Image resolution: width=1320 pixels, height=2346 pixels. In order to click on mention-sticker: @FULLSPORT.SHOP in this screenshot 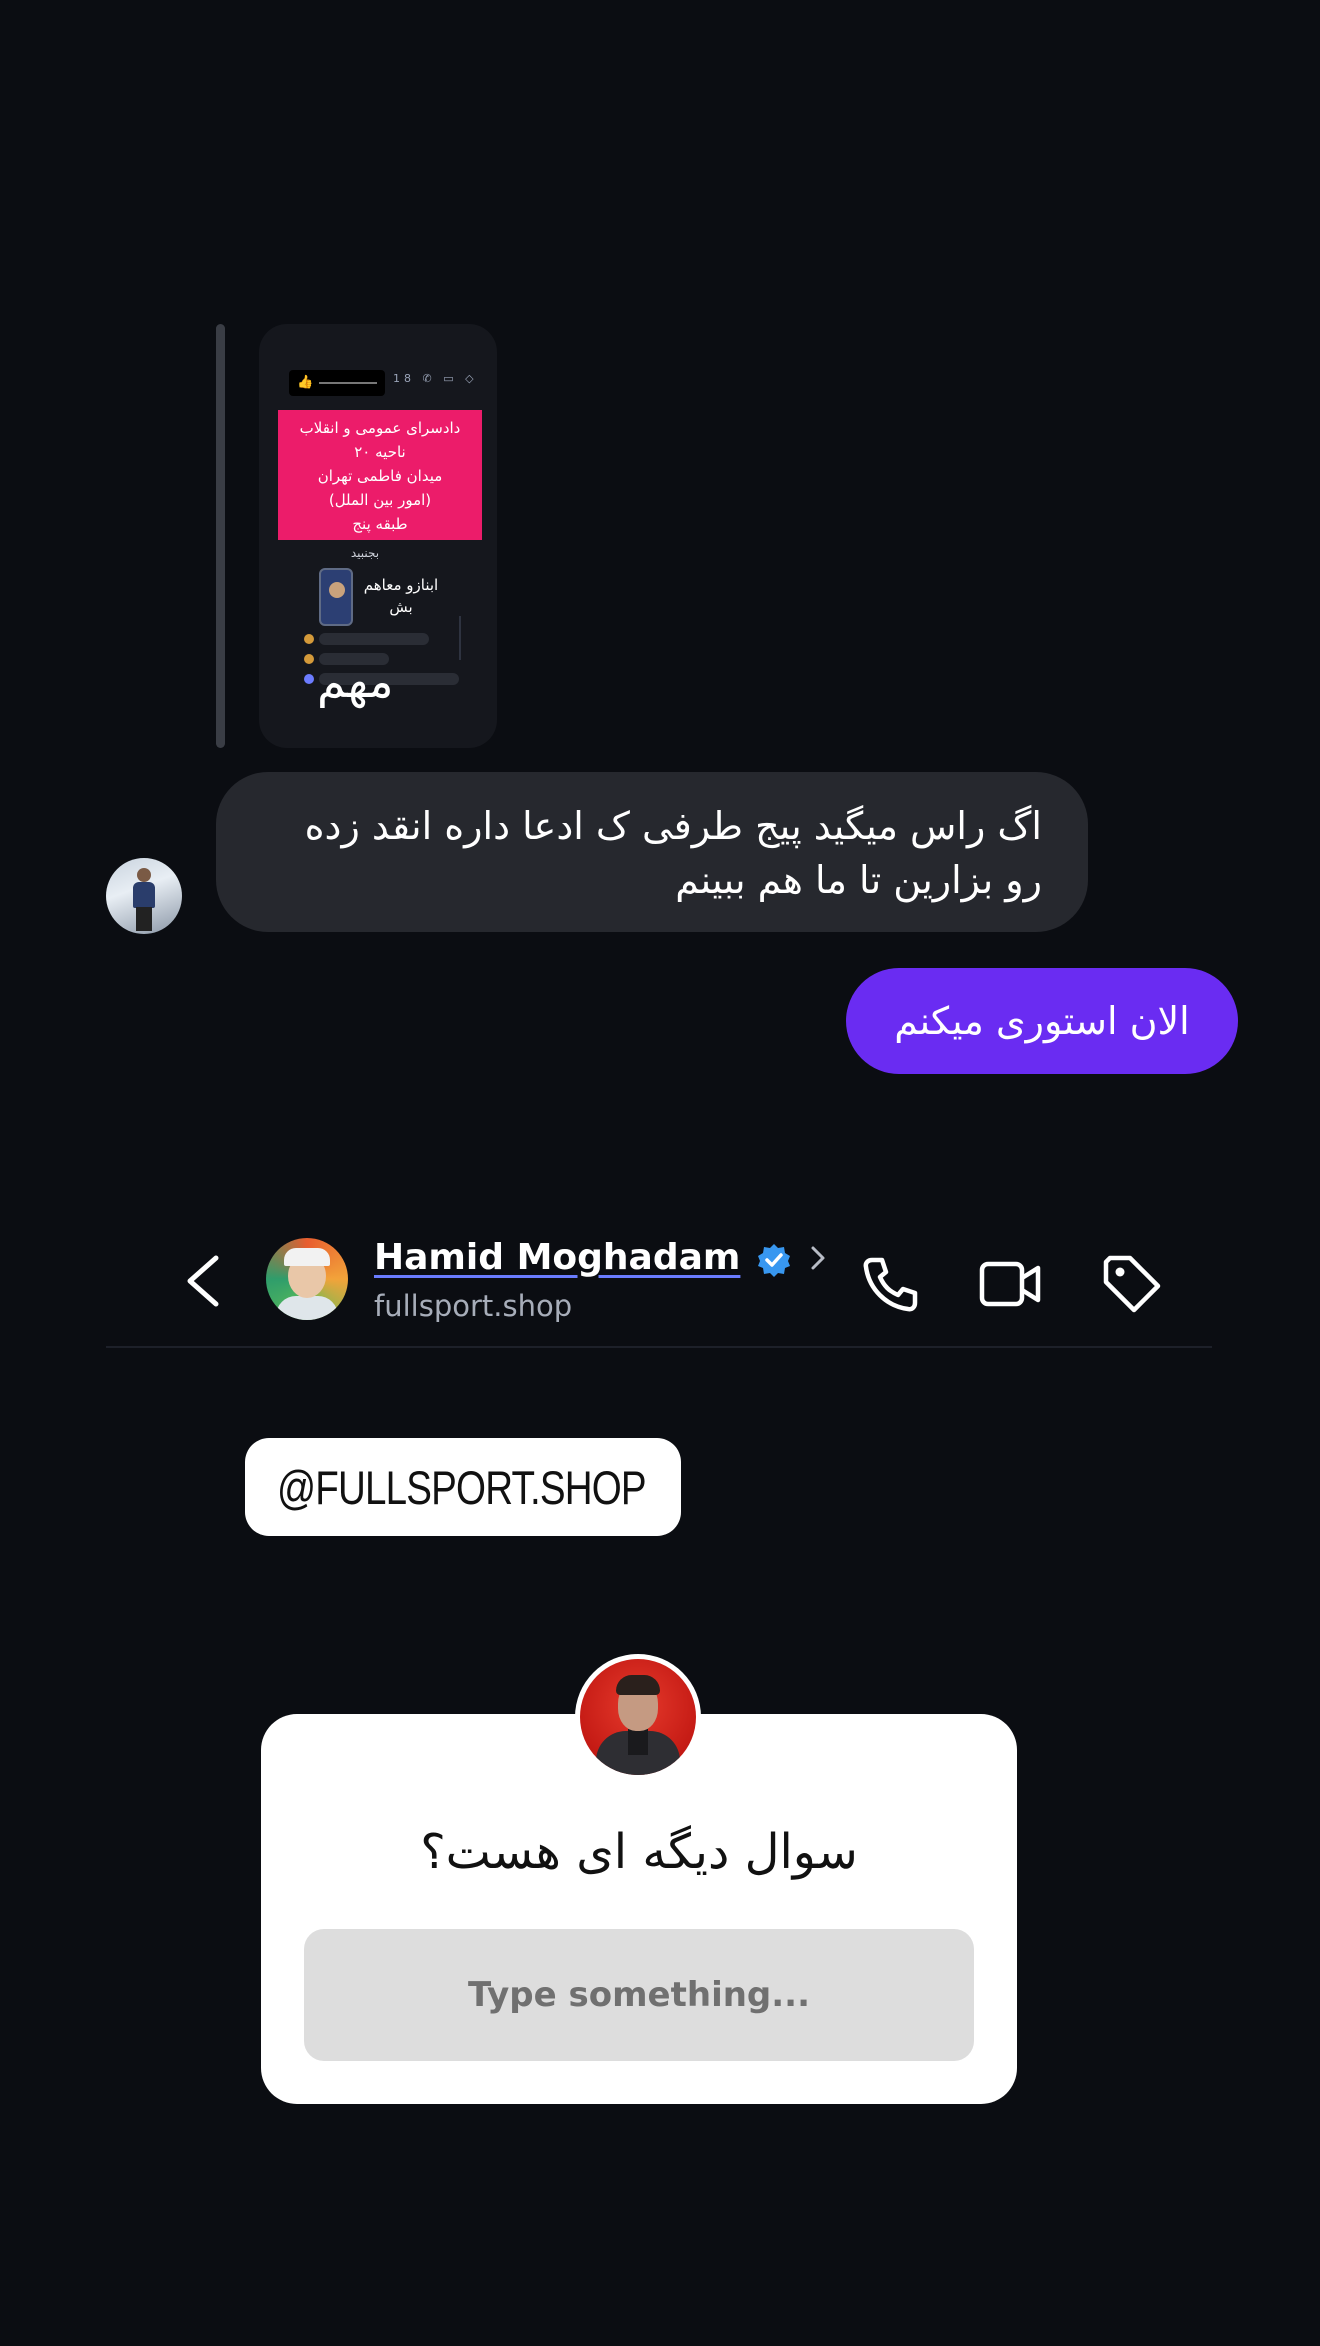, I will do `click(463, 1487)`.